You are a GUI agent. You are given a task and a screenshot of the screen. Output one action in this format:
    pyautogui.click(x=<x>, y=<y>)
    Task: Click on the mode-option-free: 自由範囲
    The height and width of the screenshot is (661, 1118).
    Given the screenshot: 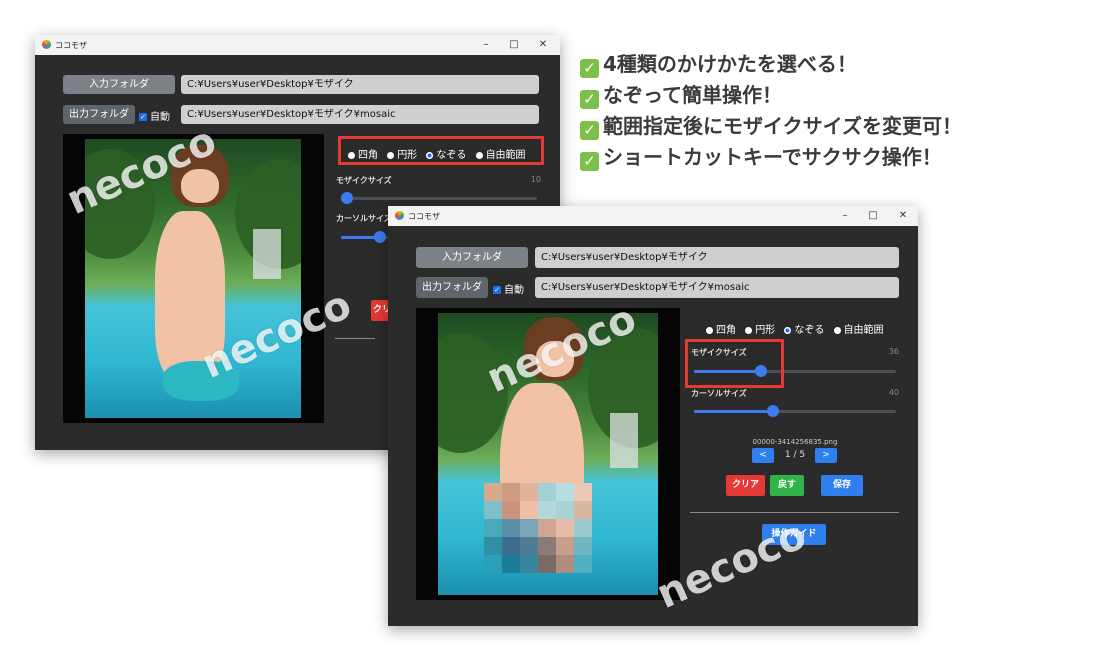 What is the action you would take?
    pyautogui.click(x=858, y=330)
    